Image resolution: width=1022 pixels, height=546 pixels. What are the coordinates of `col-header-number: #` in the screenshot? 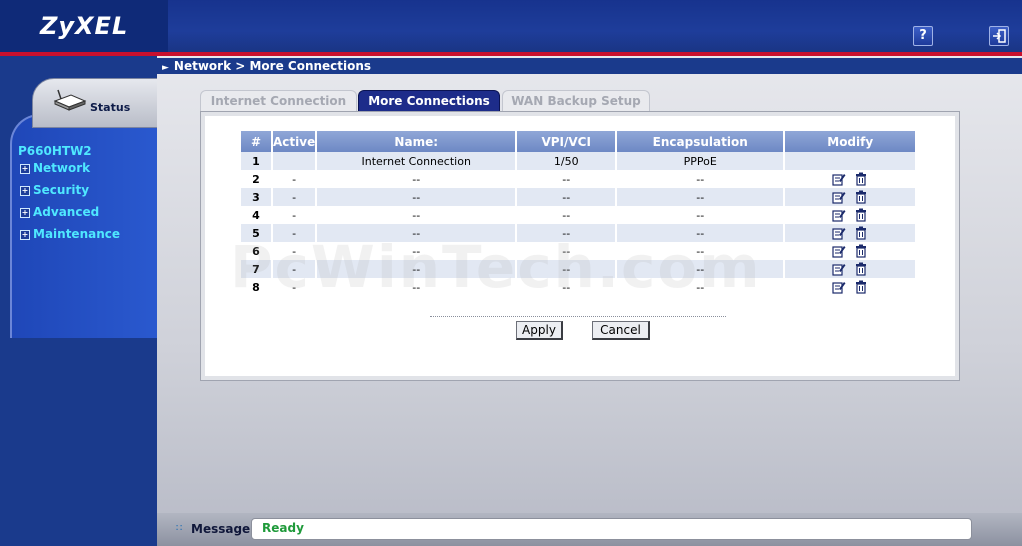 It's located at (257, 141).